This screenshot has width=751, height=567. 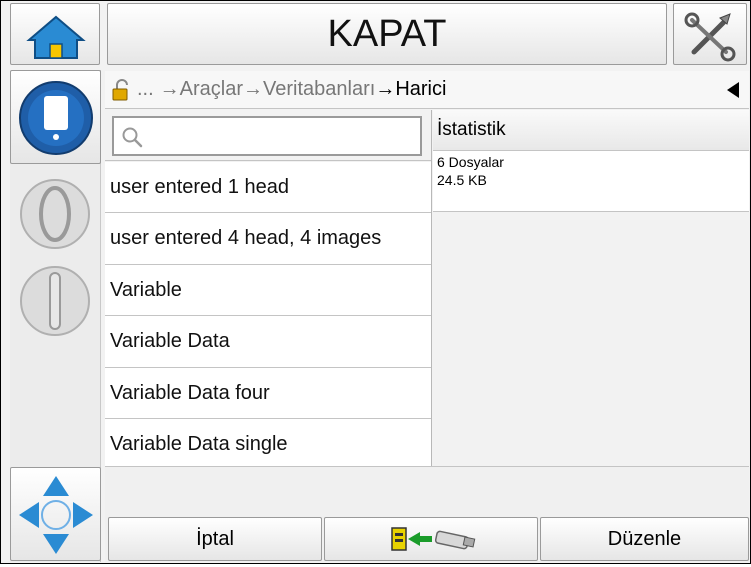 I want to click on navigation-arrows-icon, so click(x=56, y=515).